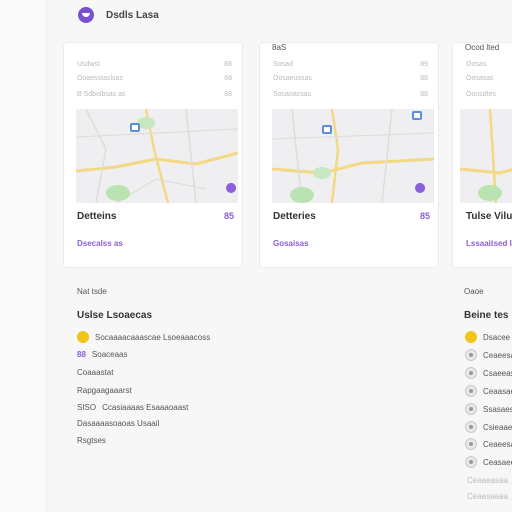  What do you see at coordinates (482, 47) in the screenshot?
I see `card-head: Ocod lted` at bounding box center [482, 47].